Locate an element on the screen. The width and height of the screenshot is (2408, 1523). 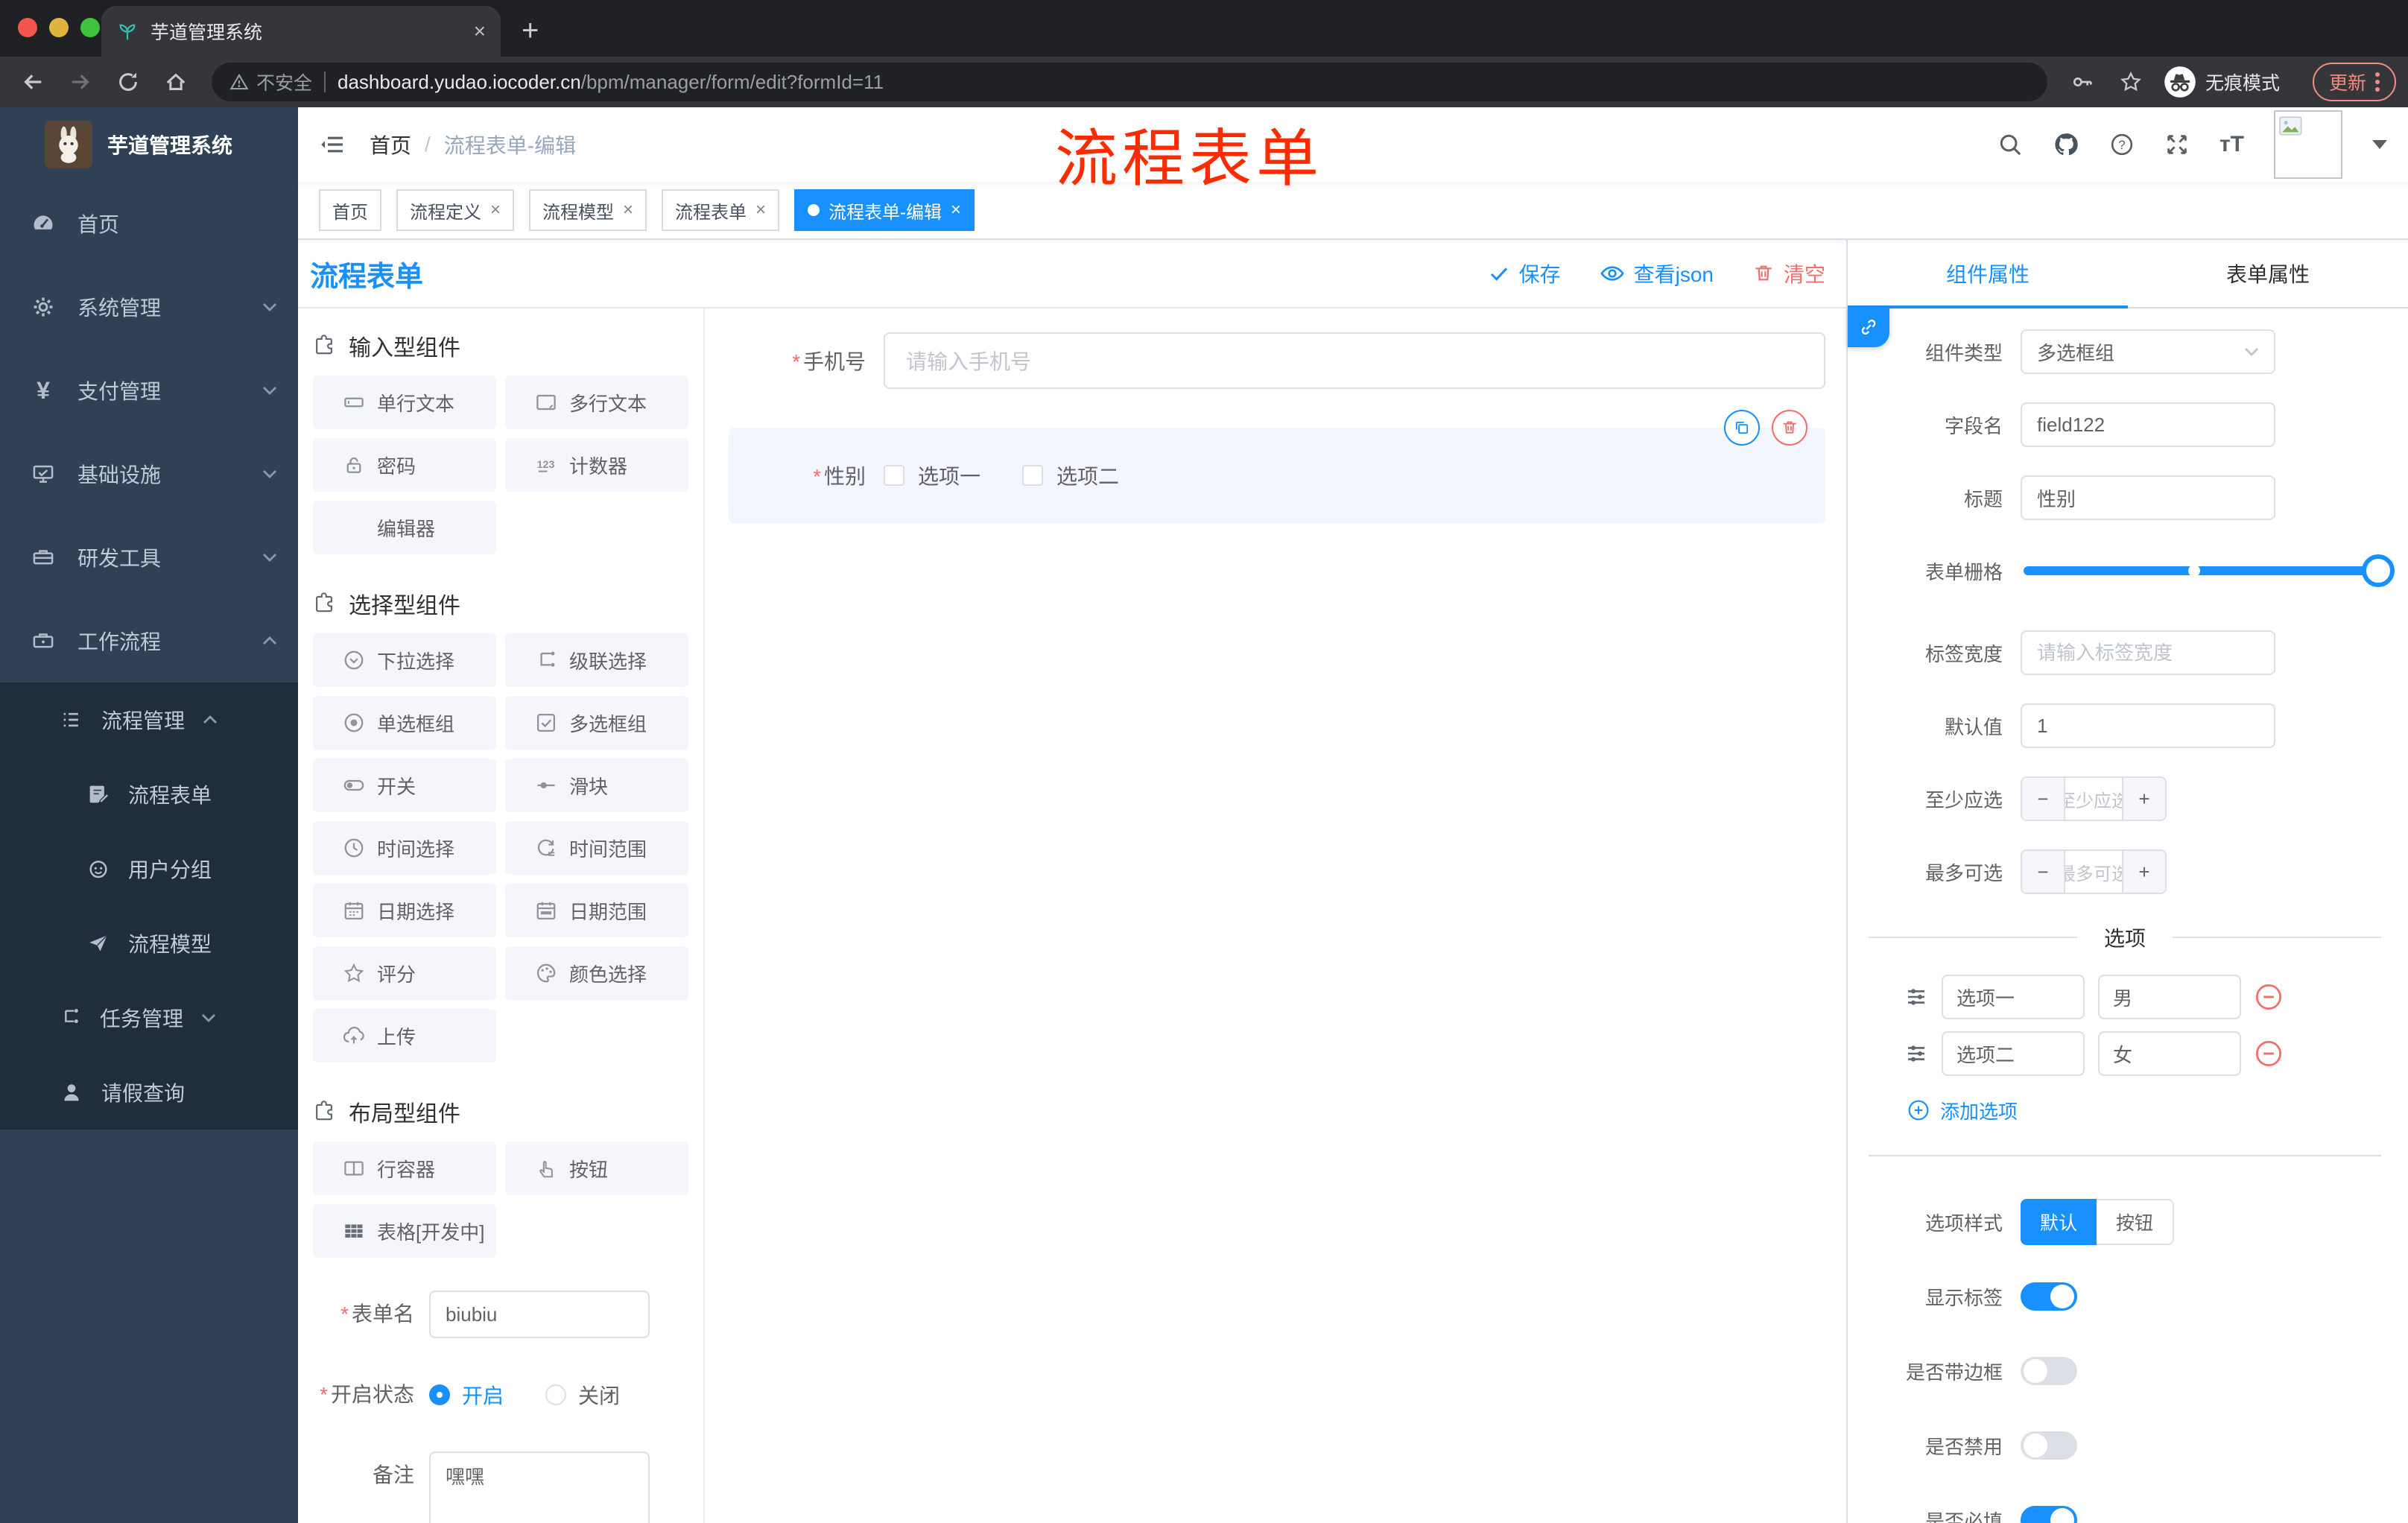
view-json-button: 查看json is located at coordinates (1657, 274).